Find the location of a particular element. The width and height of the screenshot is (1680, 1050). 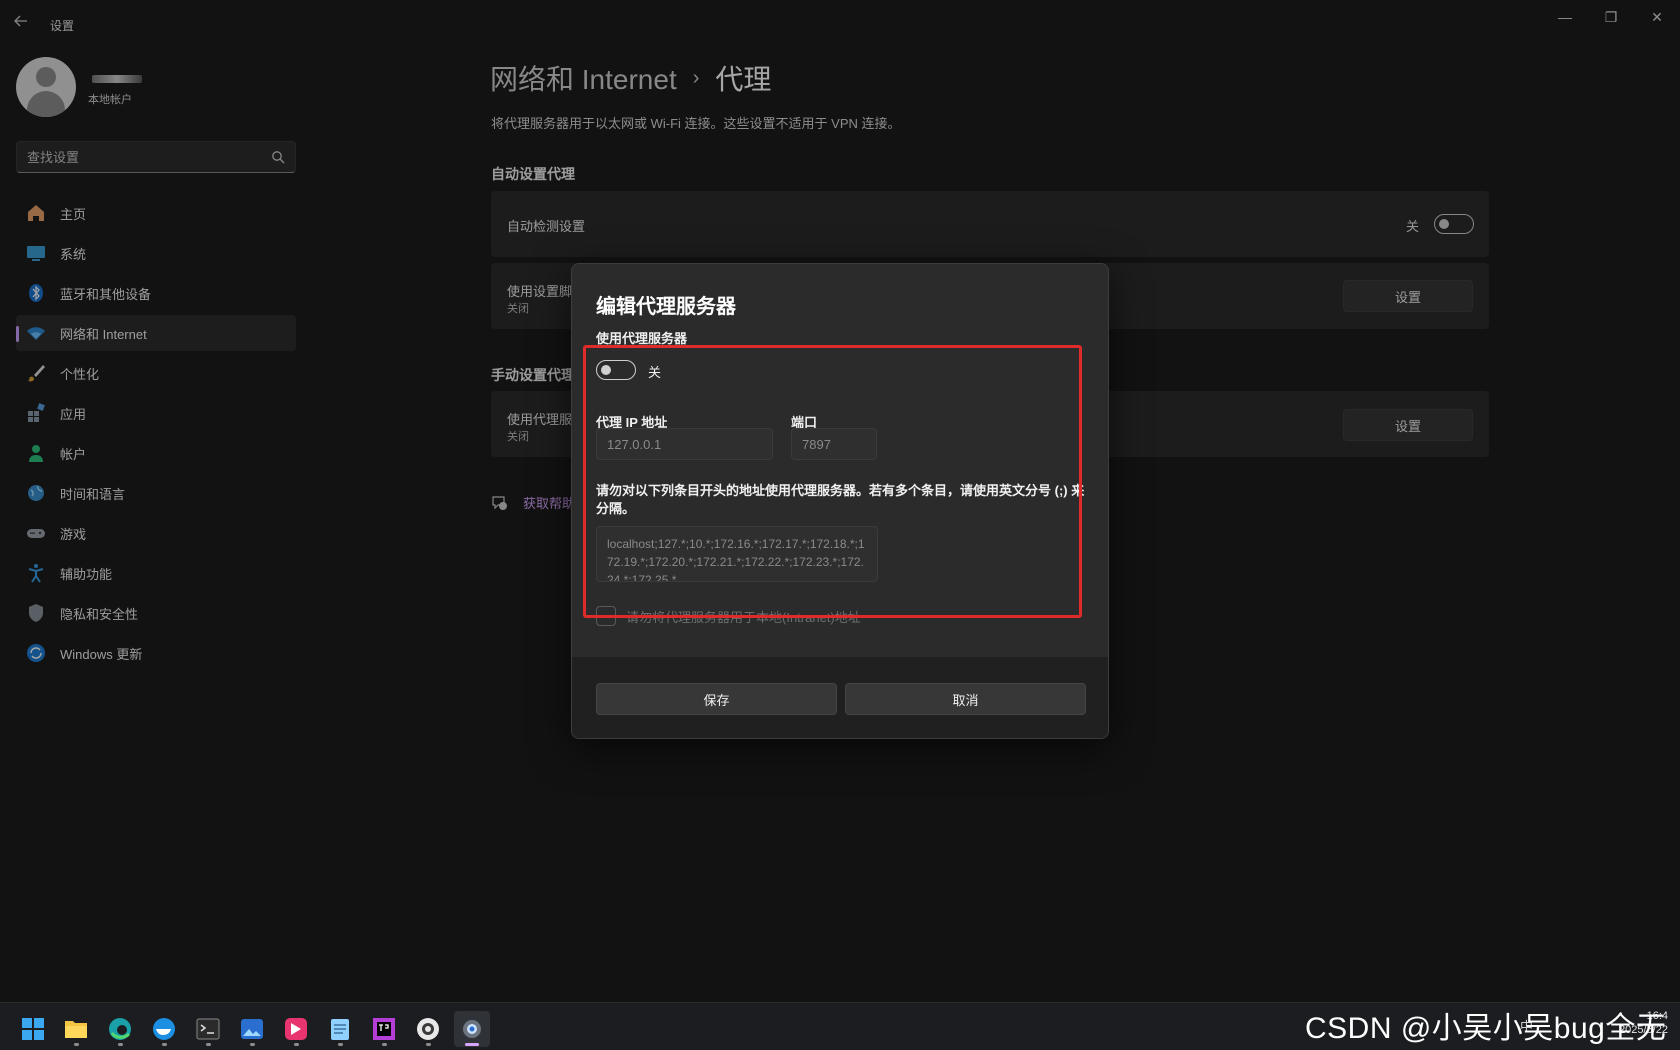

taskbar-notepad is located at coordinates (340, 1029).